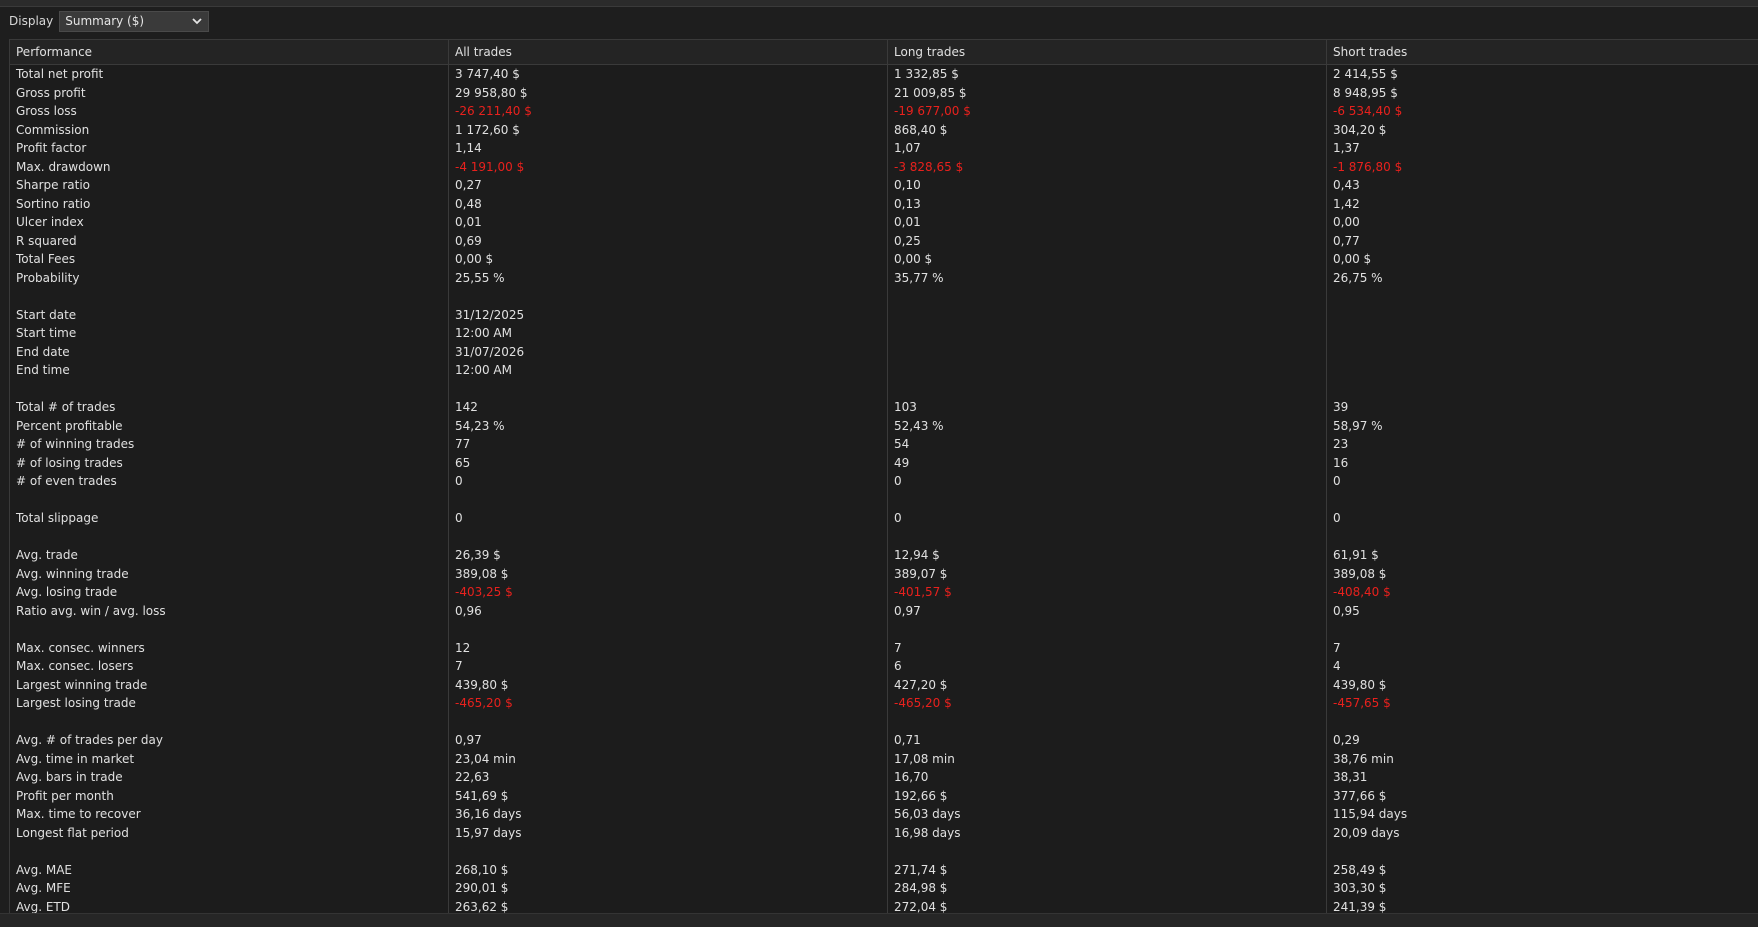 Image resolution: width=1758 pixels, height=927 pixels. Describe the element at coordinates (921, 129) in the screenshot. I see `long-trades-value: 868,40 $` at that location.